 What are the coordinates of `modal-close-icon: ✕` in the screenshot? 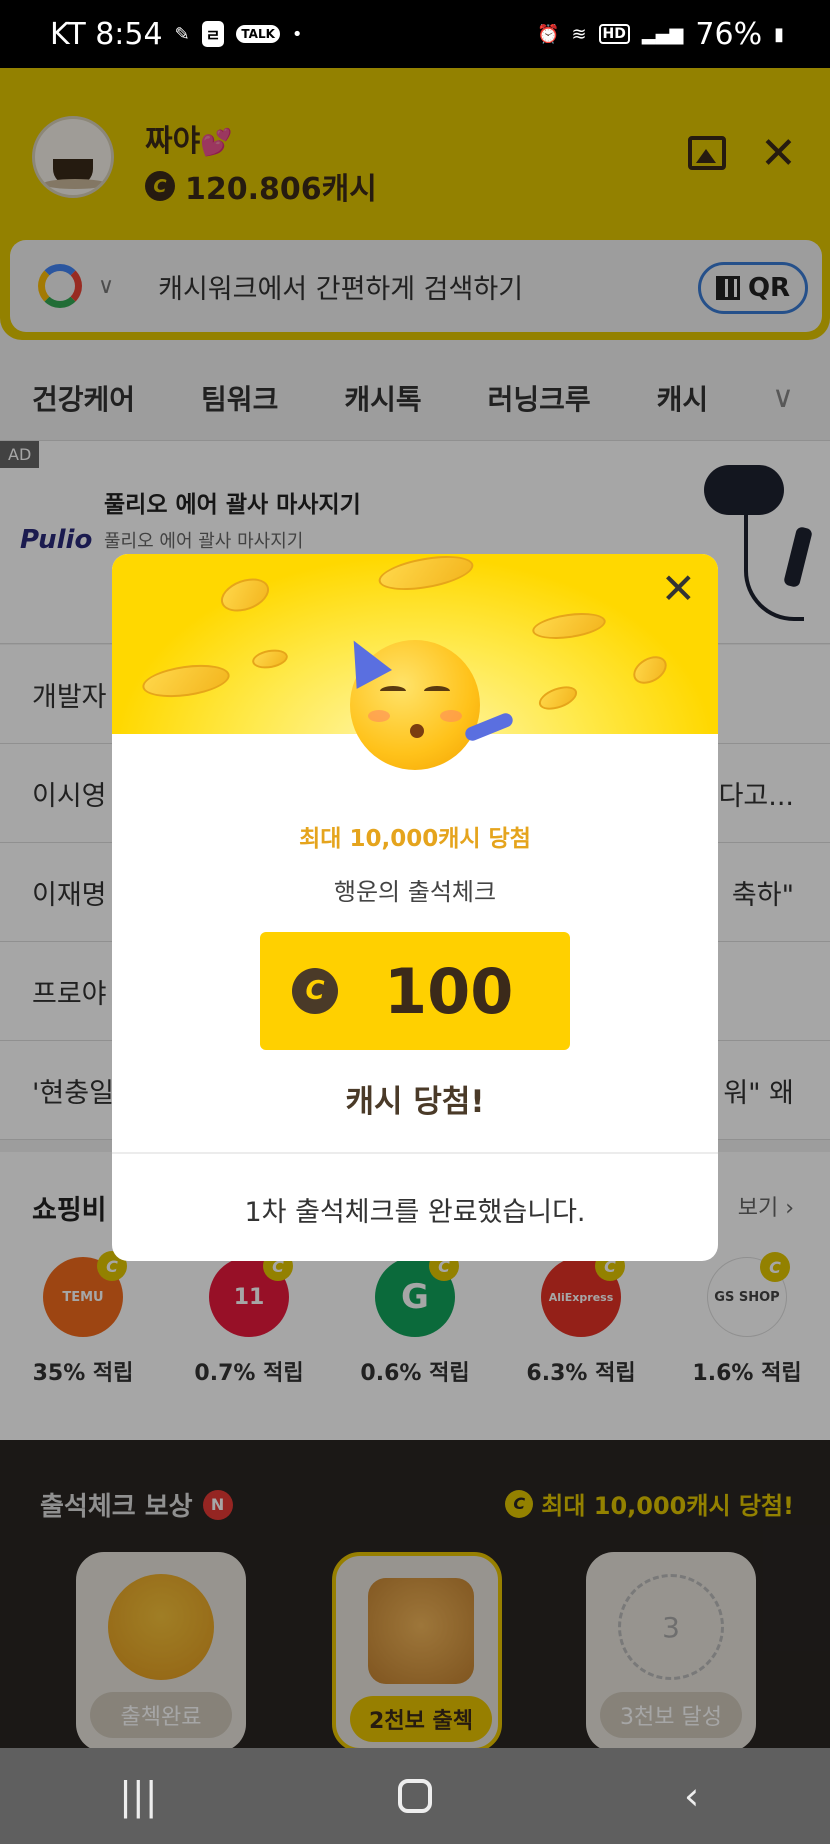 It's located at (678, 589).